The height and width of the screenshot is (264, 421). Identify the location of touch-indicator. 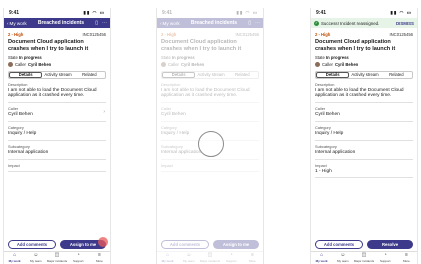
(103, 242).